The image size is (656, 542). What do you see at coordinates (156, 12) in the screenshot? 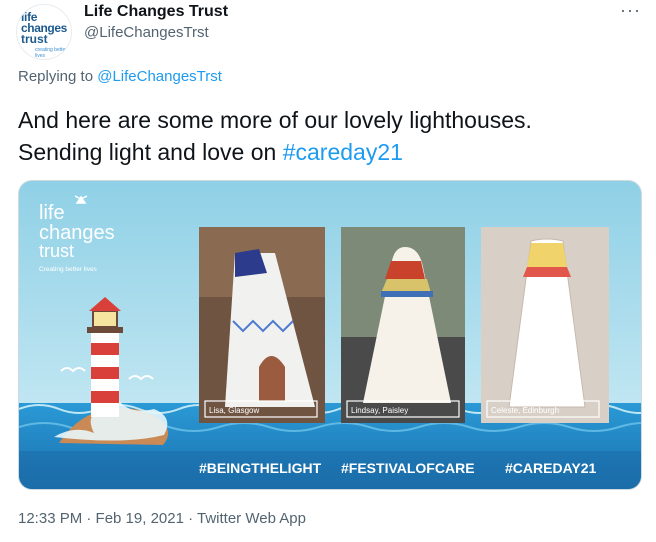
I see `author-name: Life Changes Trust` at bounding box center [156, 12].